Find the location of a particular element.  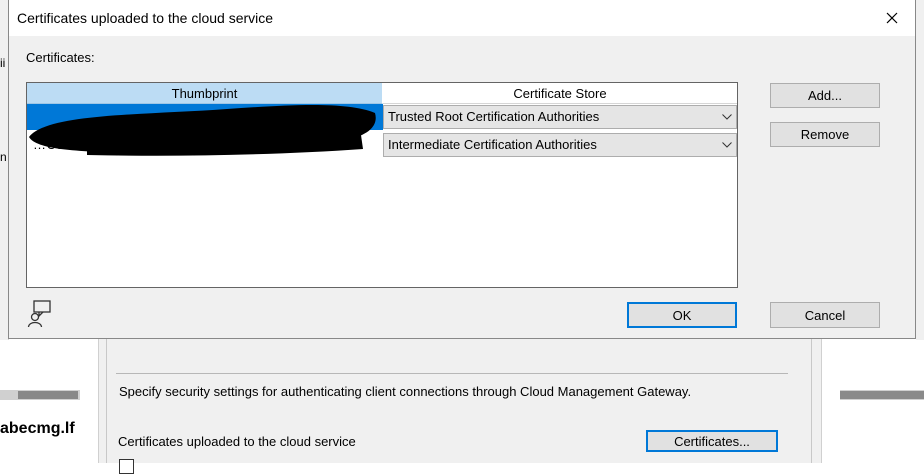

dropdown-value: Trusted Root Certification Authorities is located at coordinates (494, 116).